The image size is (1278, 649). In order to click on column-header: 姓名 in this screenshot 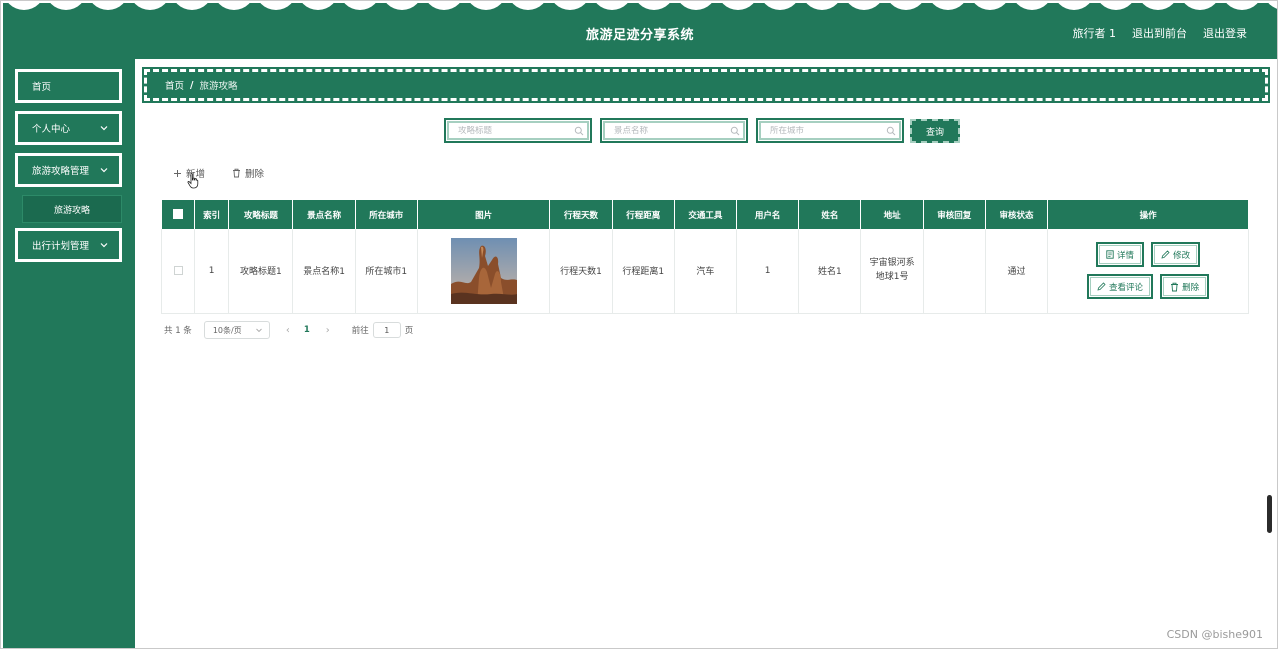, I will do `click(830, 214)`.